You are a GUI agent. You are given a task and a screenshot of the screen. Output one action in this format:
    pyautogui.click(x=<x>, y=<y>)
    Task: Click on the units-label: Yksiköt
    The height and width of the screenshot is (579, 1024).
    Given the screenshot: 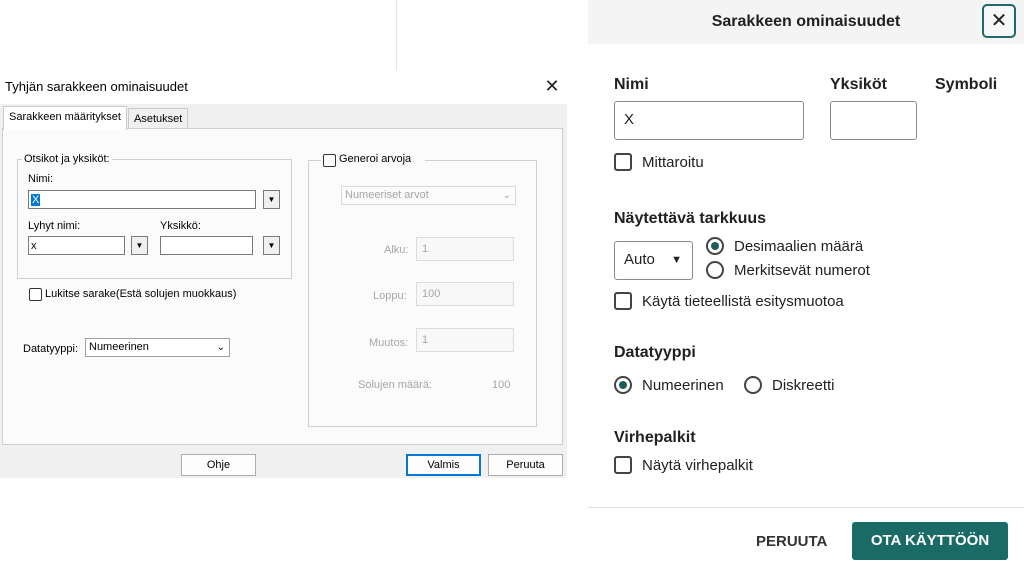 What is the action you would take?
    pyautogui.click(x=858, y=84)
    